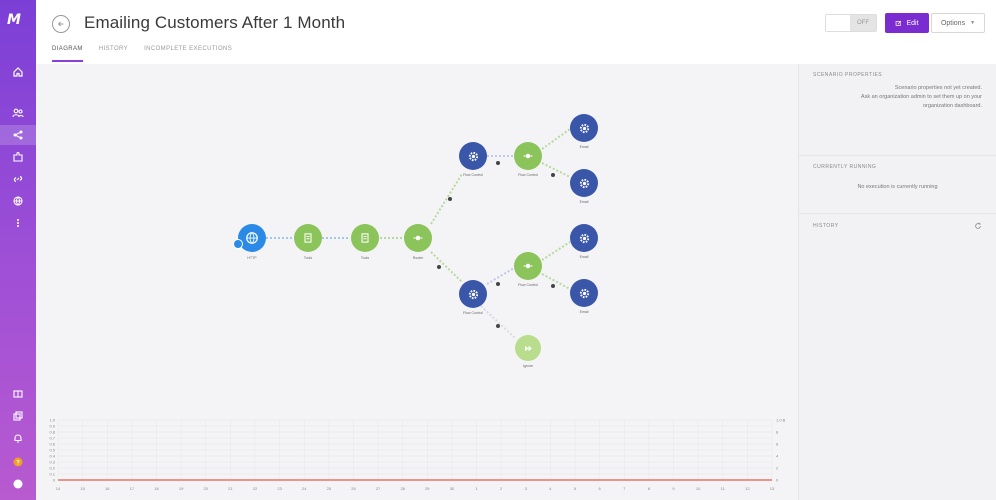  Describe the element at coordinates (781, 420) in the screenshot. I see `y-right-tick-label: 1.0 B` at that location.